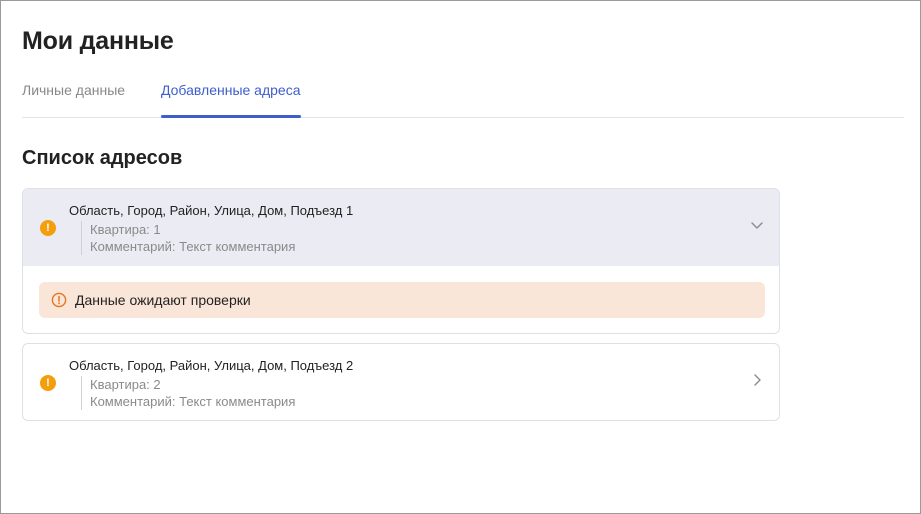 This screenshot has height=514, width=921. Describe the element at coordinates (231, 94) in the screenshot. I see `tab-added-addresses: Добавленные адреса` at that location.